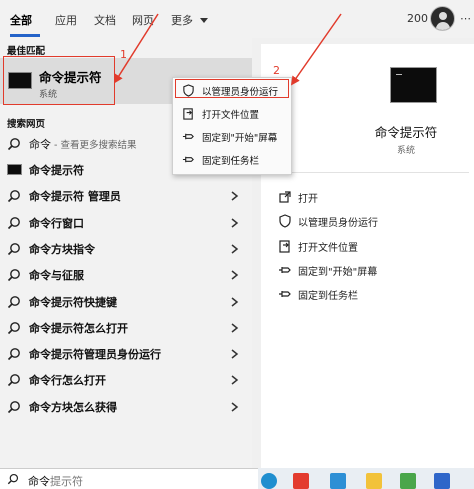  Describe the element at coordinates (105, 20) in the screenshot. I see `tab-documents: 文档` at that location.